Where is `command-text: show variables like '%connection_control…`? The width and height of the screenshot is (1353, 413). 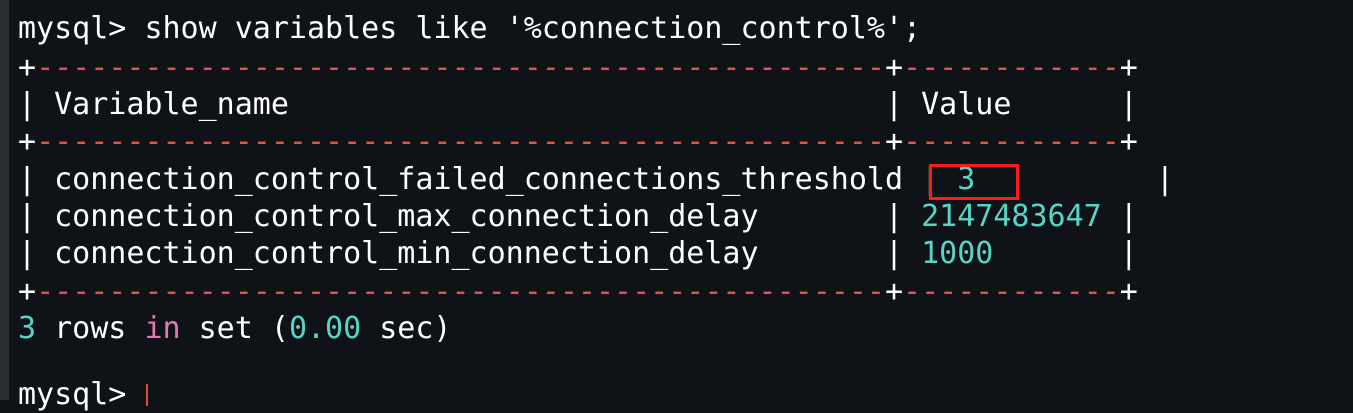
command-text: show variables like '%connection_control… is located at coordinates (533, 28).